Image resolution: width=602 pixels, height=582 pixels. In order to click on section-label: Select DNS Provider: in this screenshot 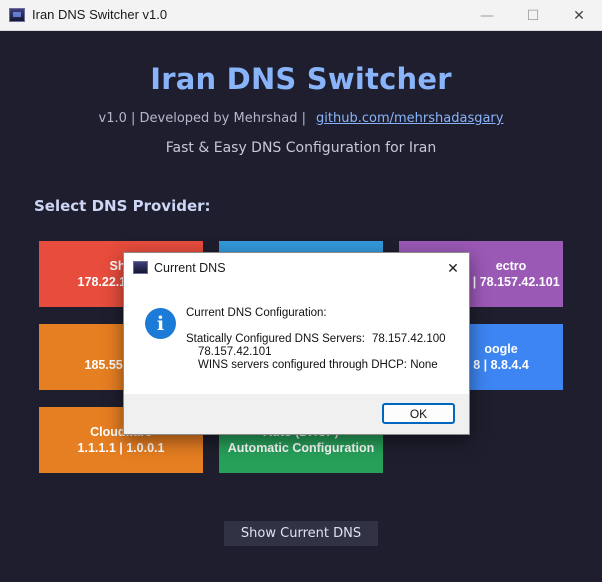, I will do `click(122, 206)`.